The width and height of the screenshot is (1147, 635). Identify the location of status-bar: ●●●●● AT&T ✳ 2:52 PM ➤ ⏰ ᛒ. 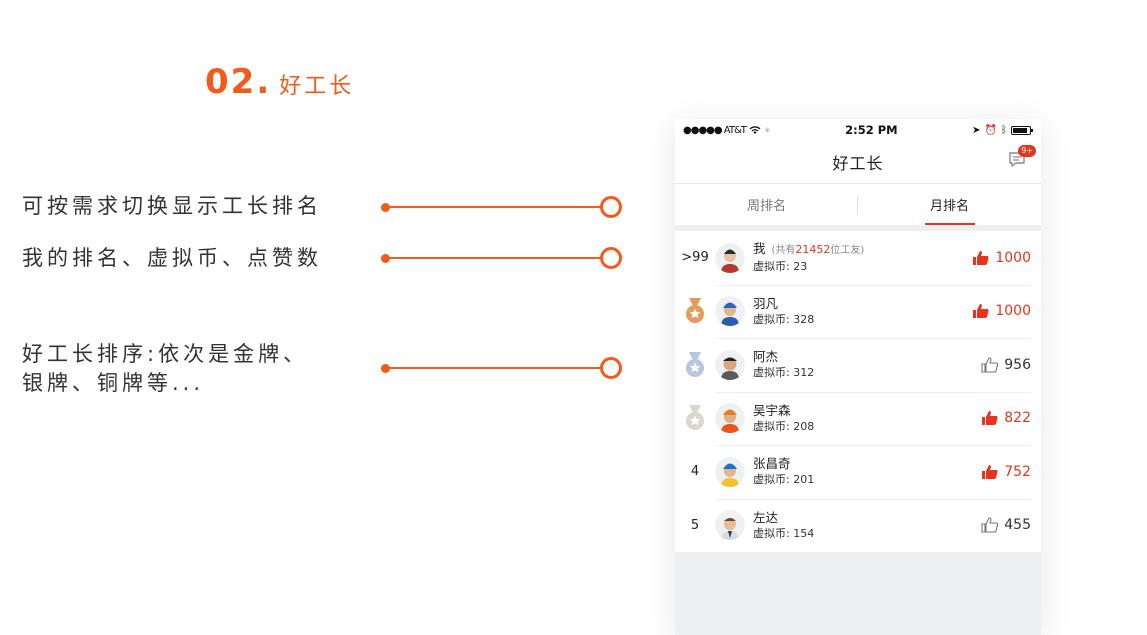
(858, 130).